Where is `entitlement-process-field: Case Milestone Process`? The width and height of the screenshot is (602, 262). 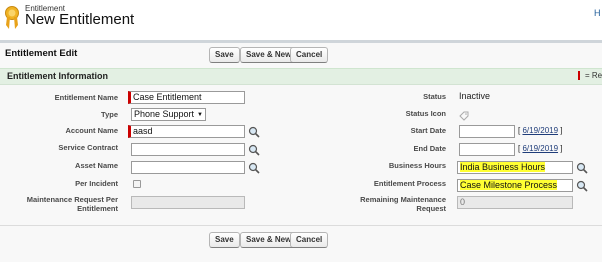
entitlement-process-field: Case Milestone Process is located at coordinates (515, 185).